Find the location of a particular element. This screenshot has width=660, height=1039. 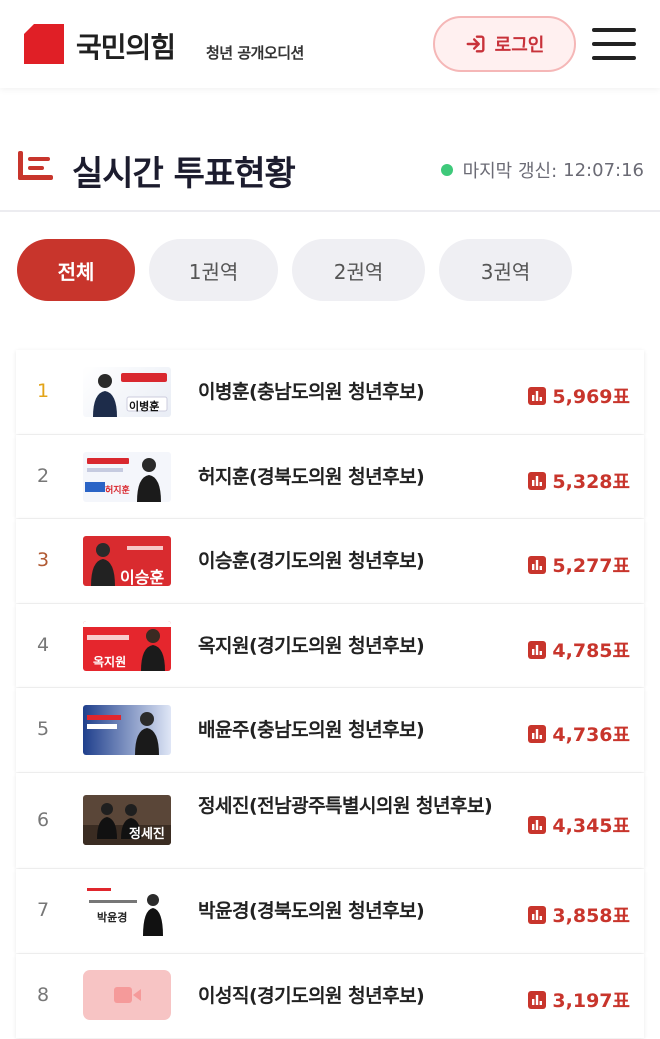

candidate-thumbnail: 정세진 is located at coordinates (127, 820).